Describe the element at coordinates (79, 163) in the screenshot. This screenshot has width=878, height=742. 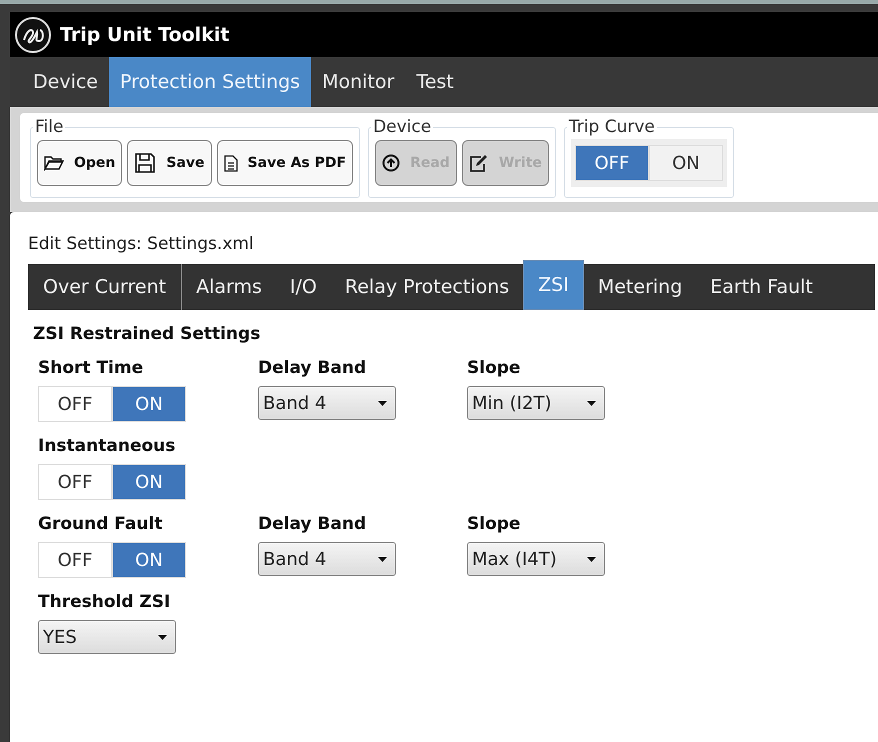
I see `toolbar-button: Open` at that location.